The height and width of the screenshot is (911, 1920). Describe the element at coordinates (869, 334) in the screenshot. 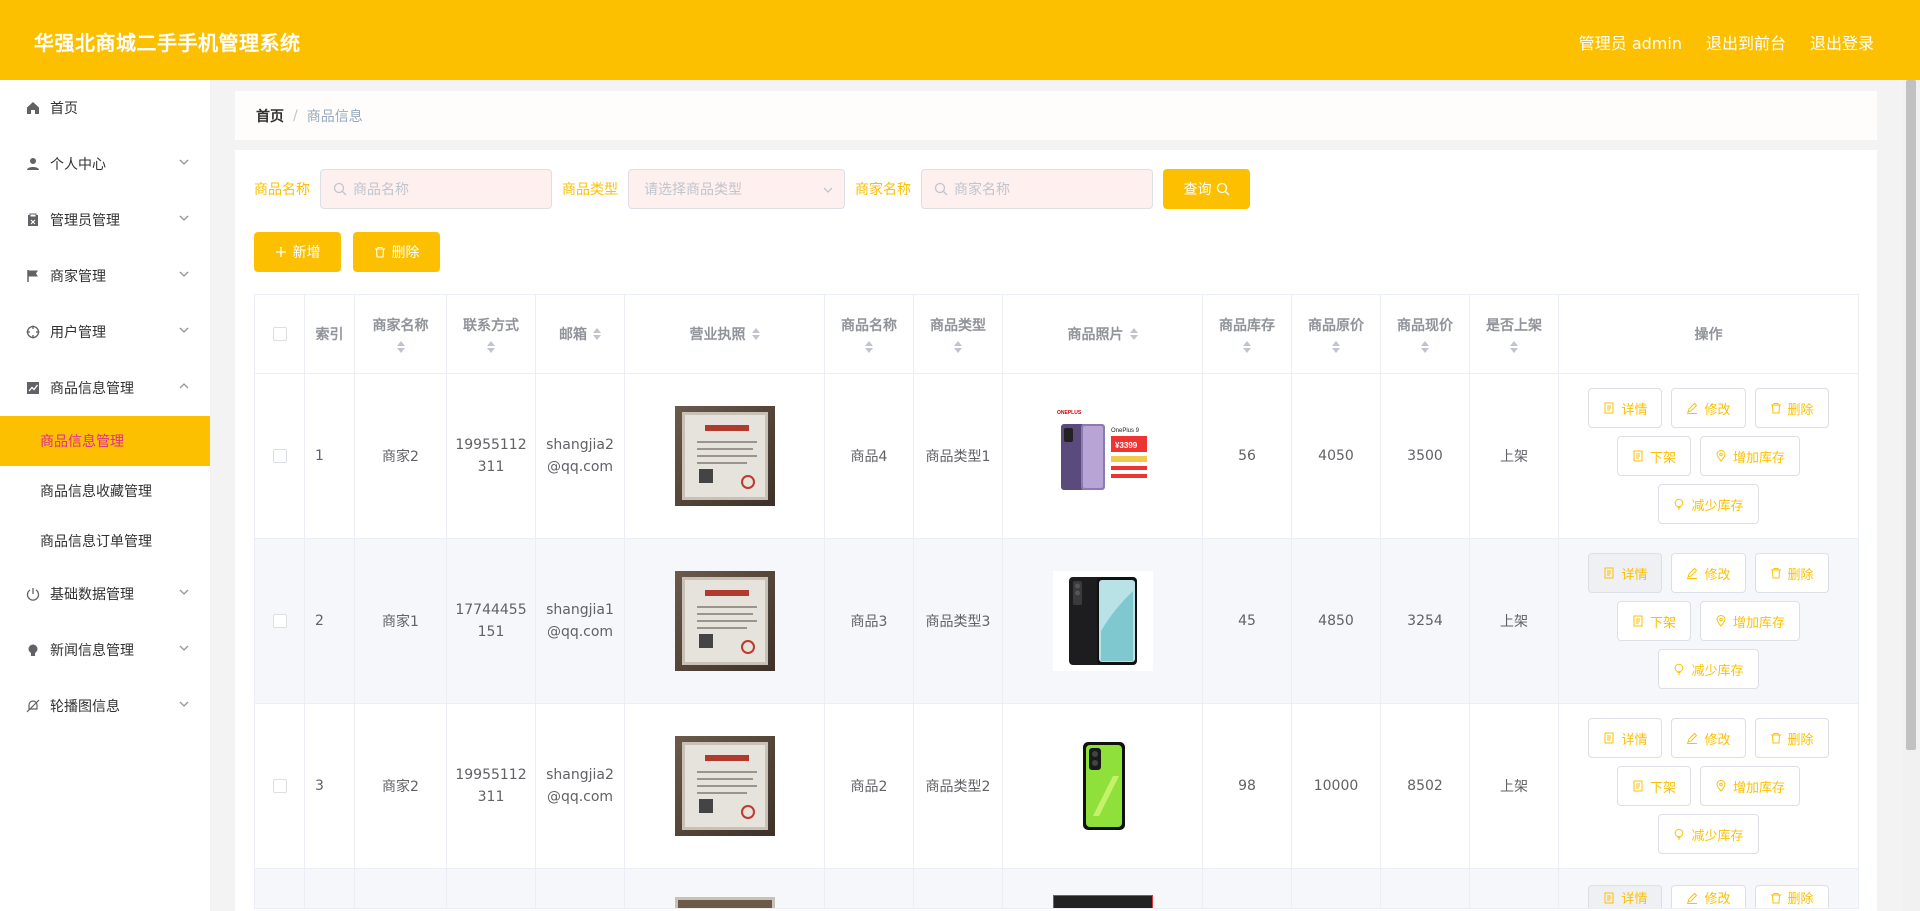

I see `col-goods-name: 商品名称` at that location.